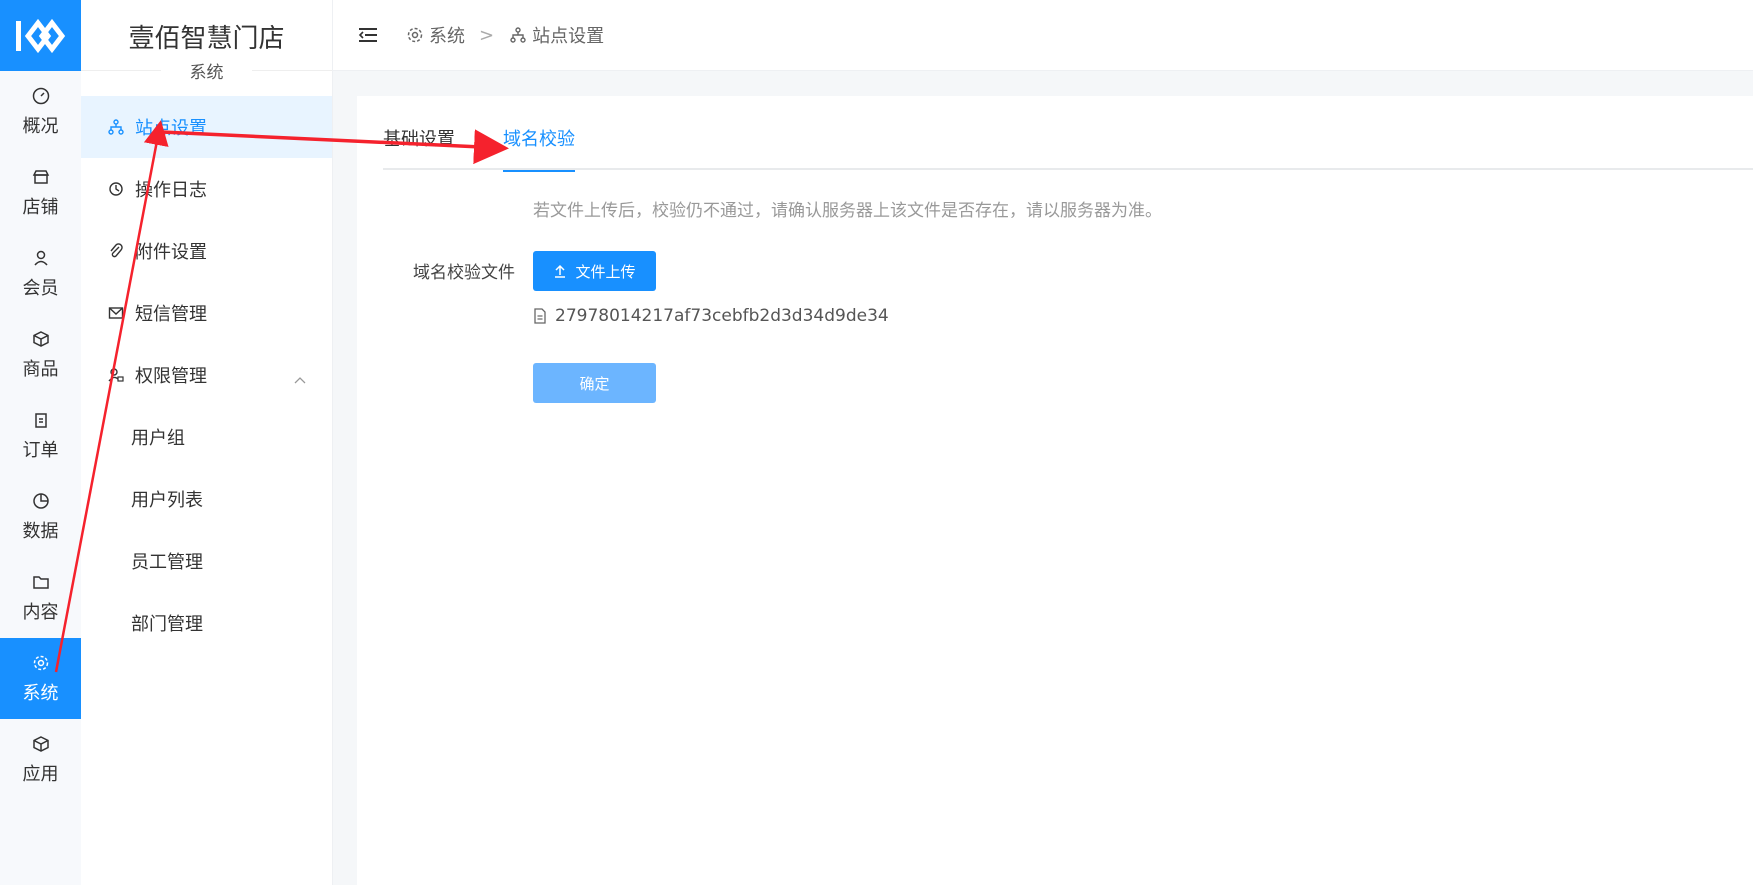 The height and width of the screenshot is (885, 1753). Describe the element at coordinates (40, 774) in the screenshot. I see `rail-item-label: 应用` at that location.